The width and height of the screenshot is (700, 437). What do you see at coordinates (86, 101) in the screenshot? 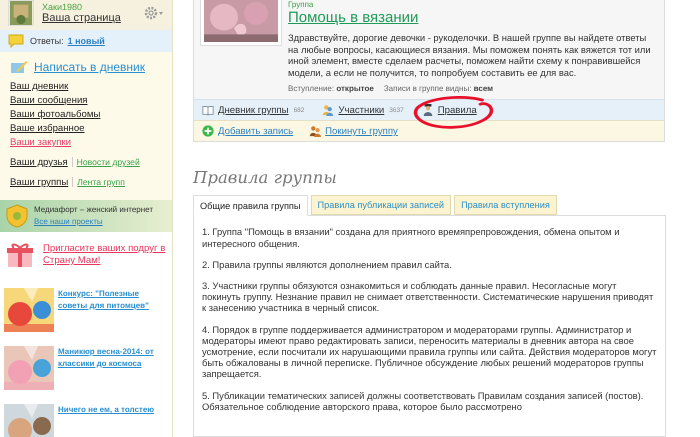
I see `menu-link: Ваши сообщения` at bounding box center [86, 101].